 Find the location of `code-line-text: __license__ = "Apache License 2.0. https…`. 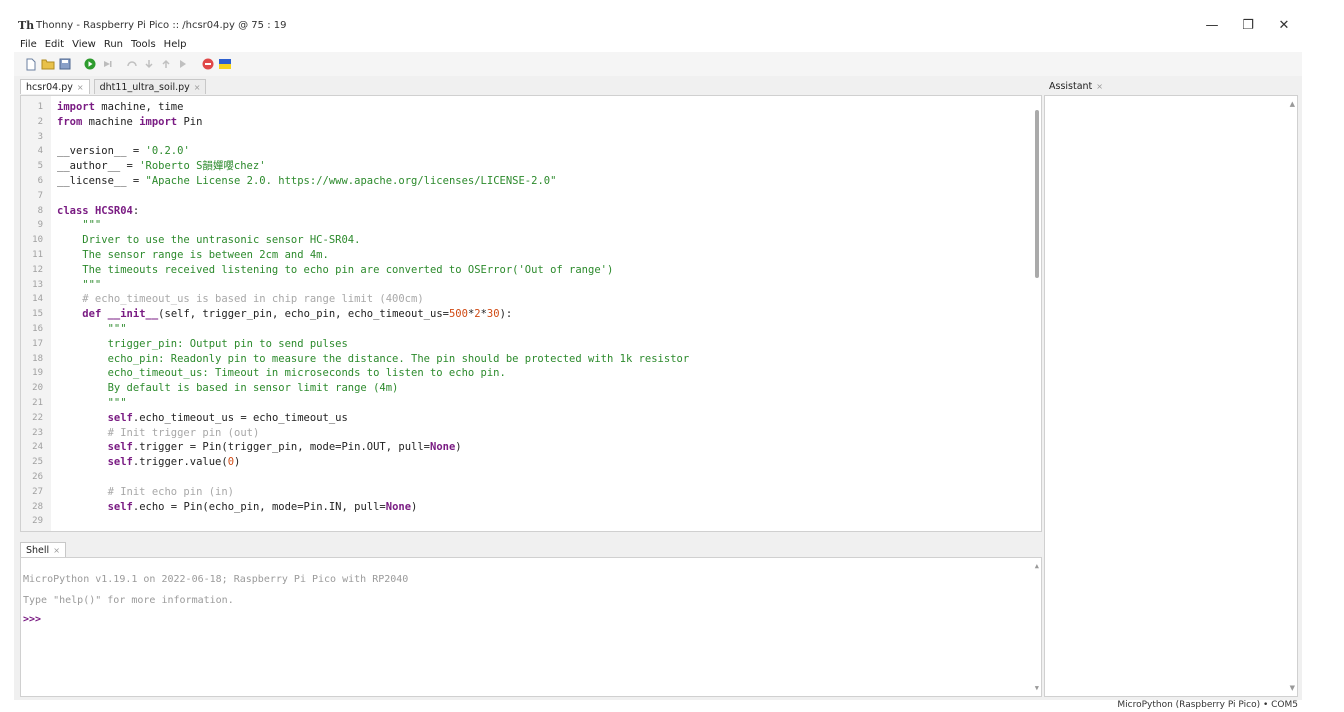

code-line-text: __license__ = "Apache License 2.0. https… is located at coordinates (303, 181).